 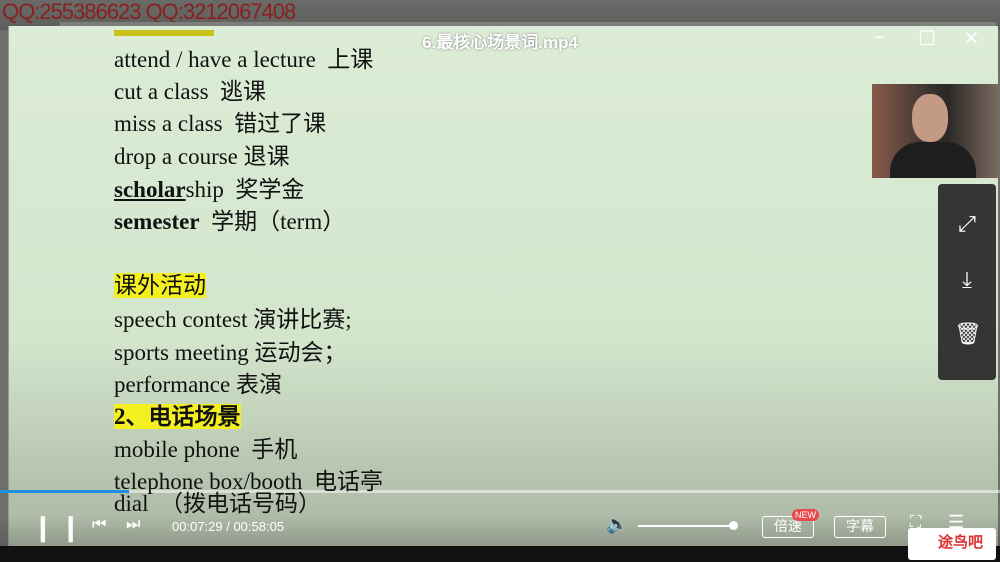 What do you see at coordinates (202, 156) in the screenshot?
I see `slide-line: drop a course 退课` at bounding box center [202, 156].